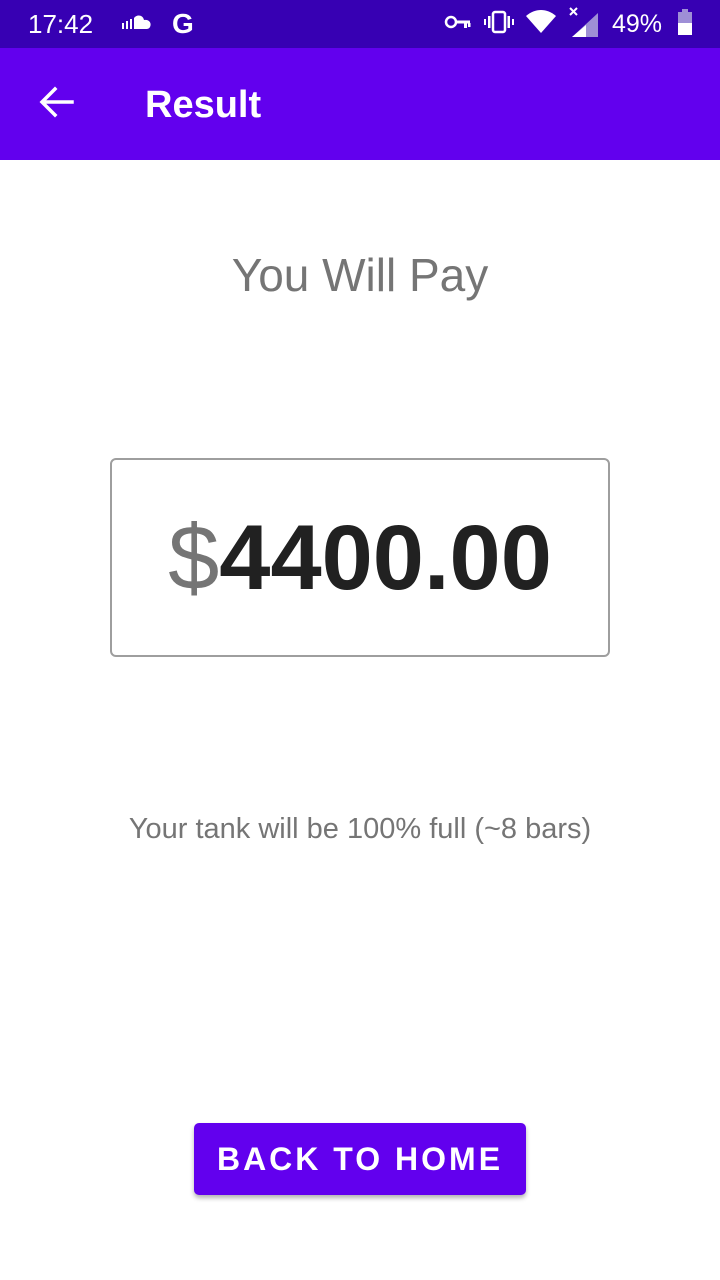  What do you see at coordinates (360, 24) in the screenshot?
I see `status-bar: 17:42 G 49%` at bounding box center [360, 24].